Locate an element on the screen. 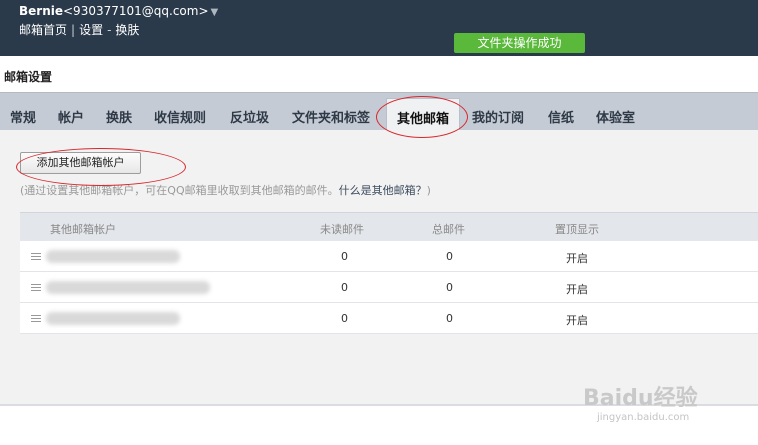  tab-rules: 收信规则 is located at coordinates (180, 116).